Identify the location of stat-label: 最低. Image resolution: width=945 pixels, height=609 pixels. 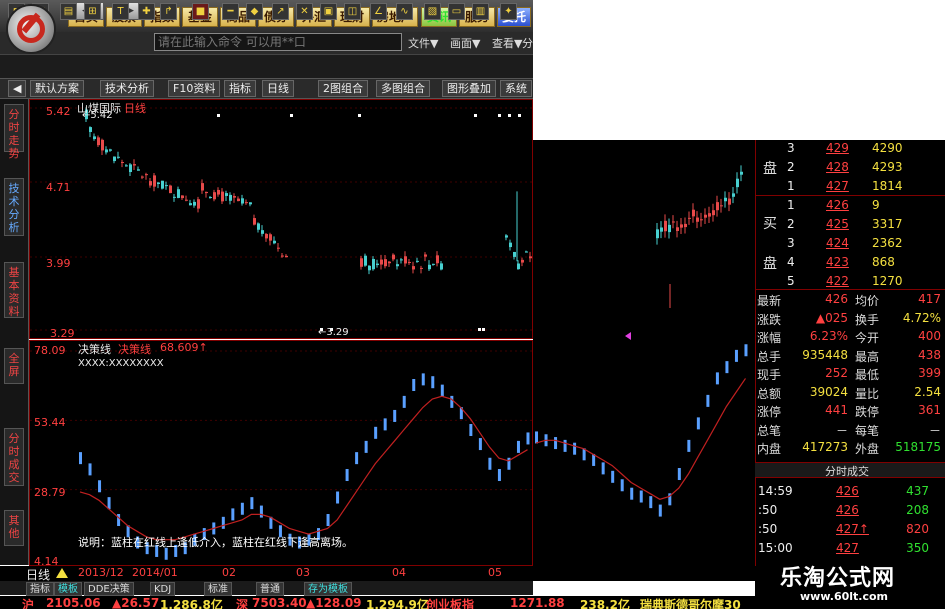
(867, 375).